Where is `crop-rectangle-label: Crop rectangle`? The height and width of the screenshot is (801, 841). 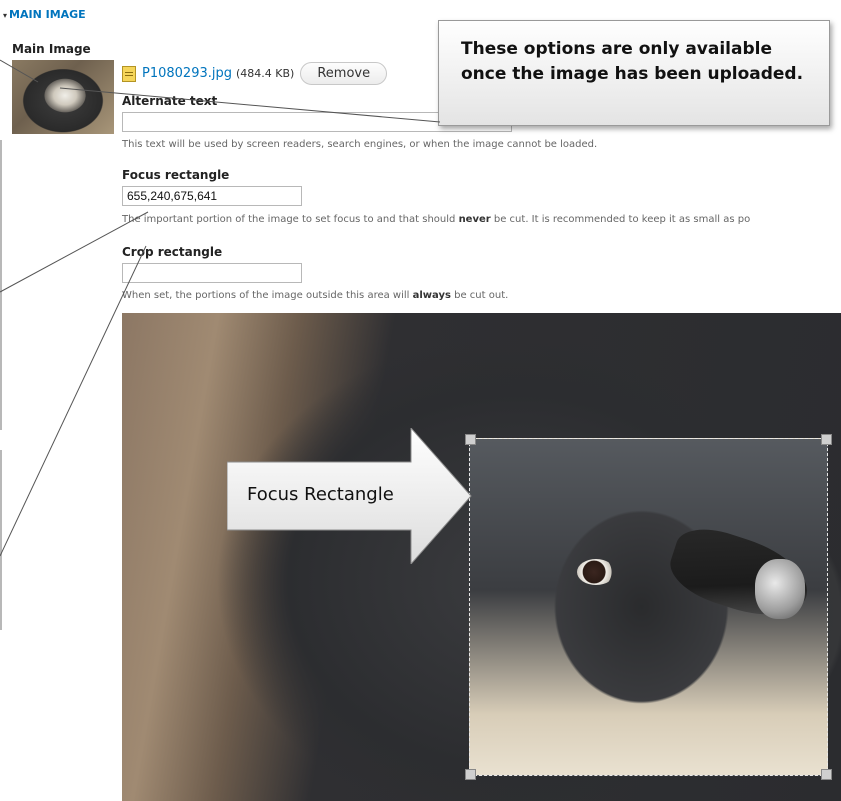
crop-rectangle-label: Crop rectangle is located at coordinates (172, 252).